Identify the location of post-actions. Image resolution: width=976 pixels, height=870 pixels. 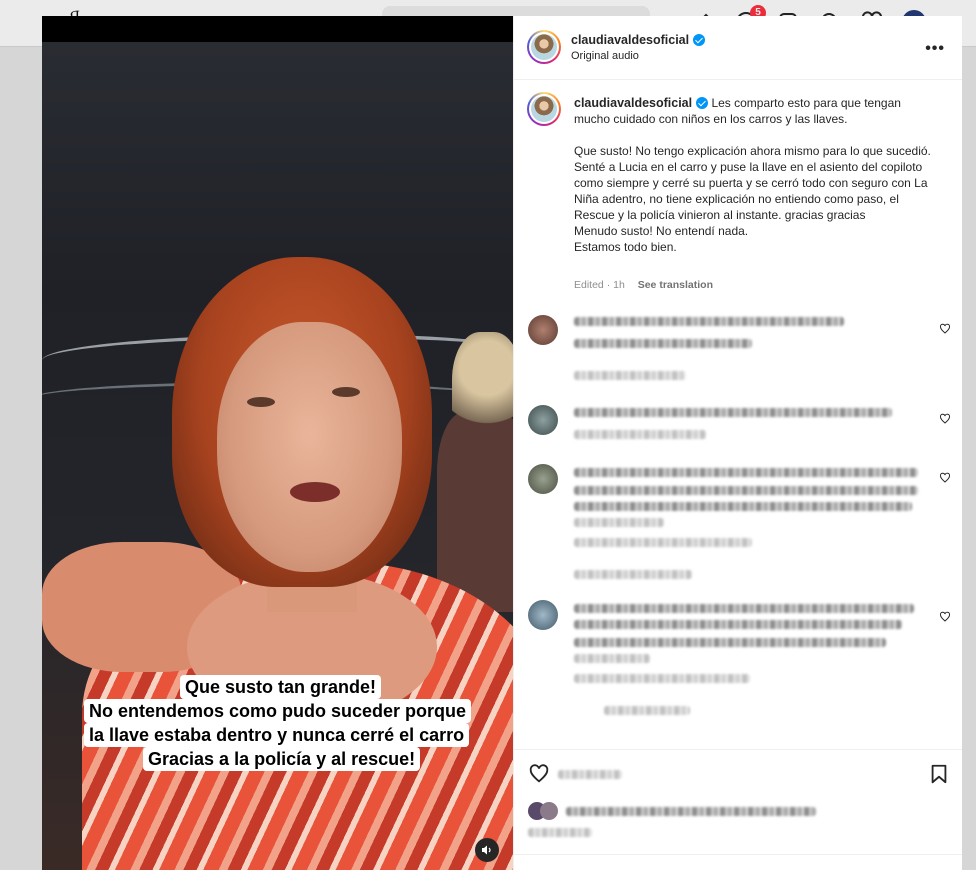
(738, 809).